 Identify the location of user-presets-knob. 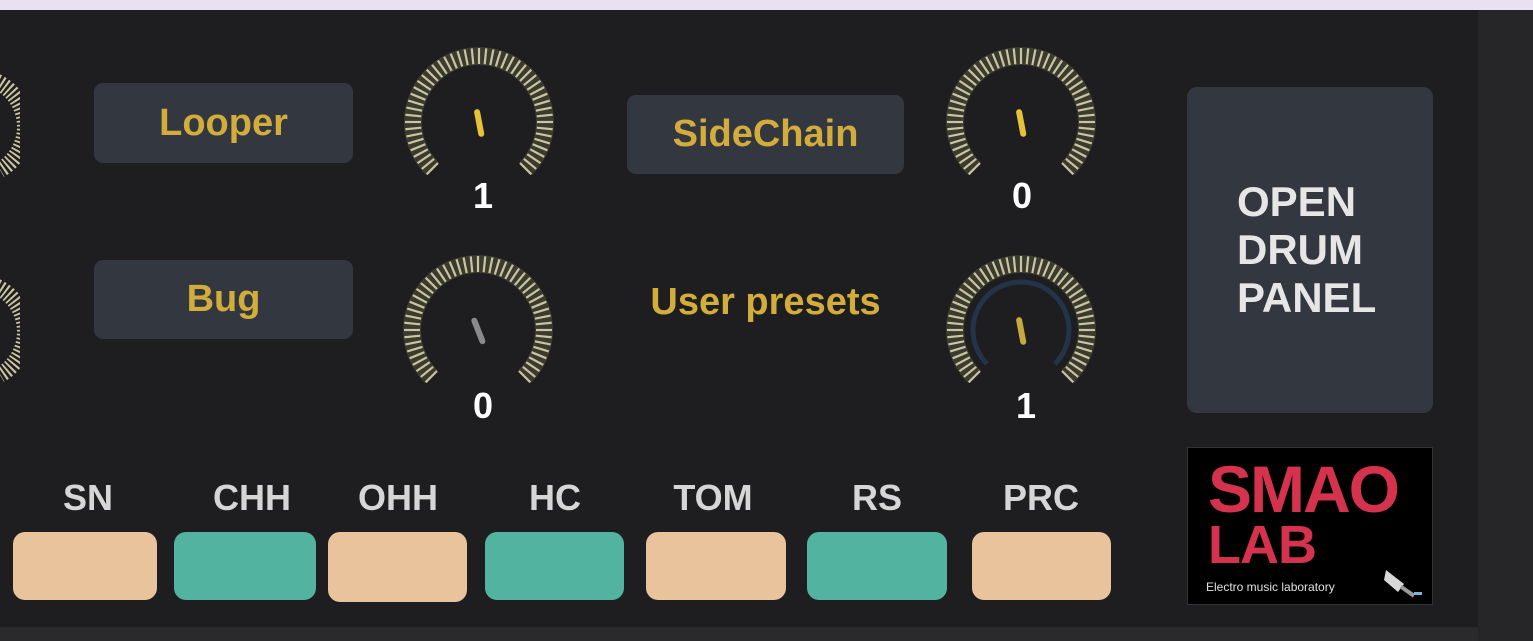
(1026, 326).